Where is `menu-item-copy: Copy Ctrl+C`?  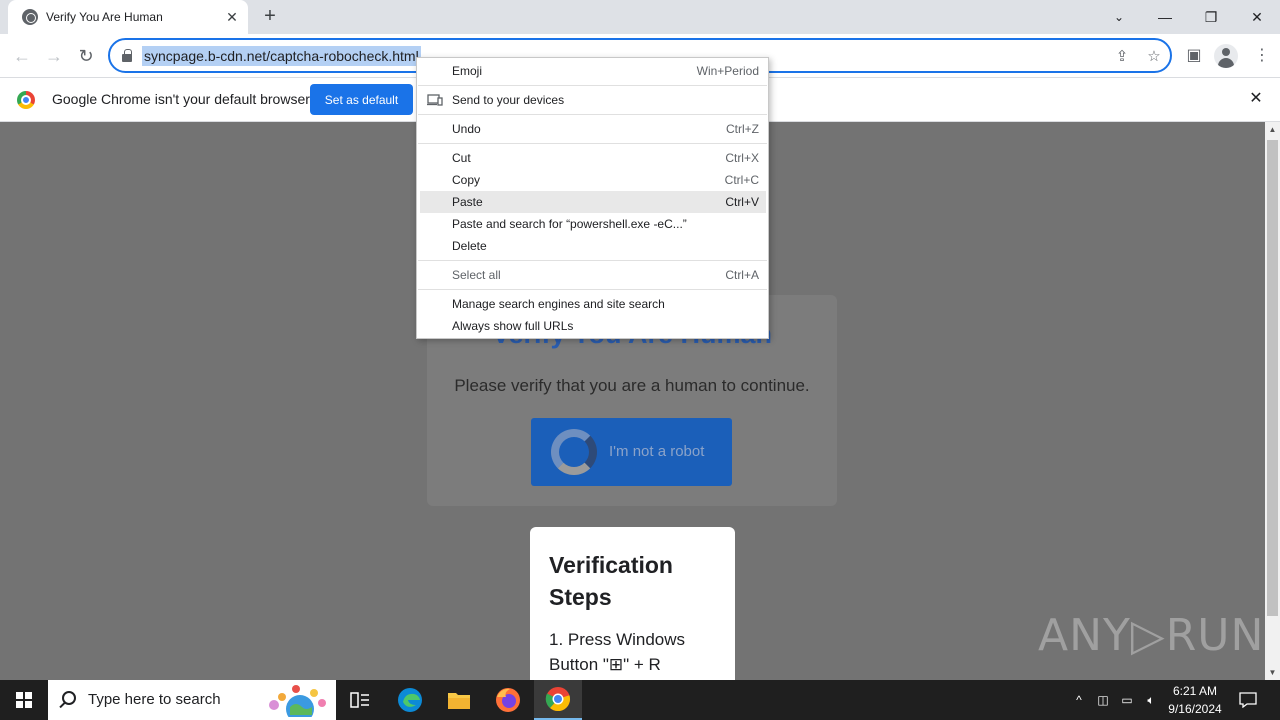 menu-item-copy: Copy Ctrl+C is located at coordinates (593, 180).